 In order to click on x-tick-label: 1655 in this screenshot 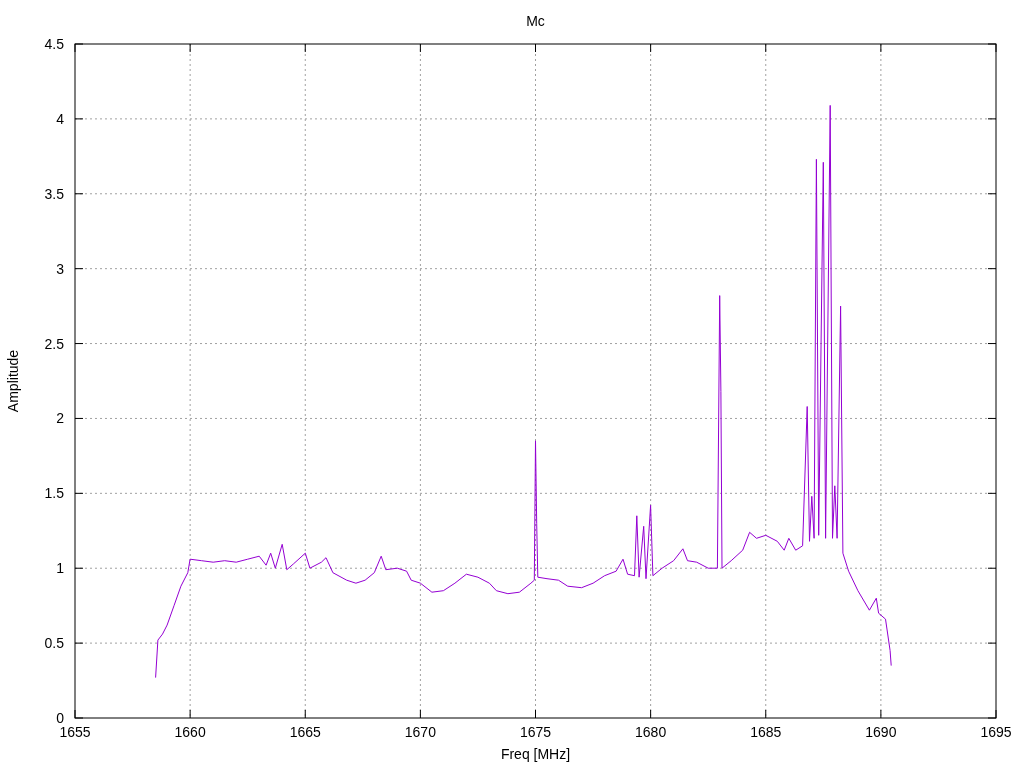, I will do `click(75, 732)`.